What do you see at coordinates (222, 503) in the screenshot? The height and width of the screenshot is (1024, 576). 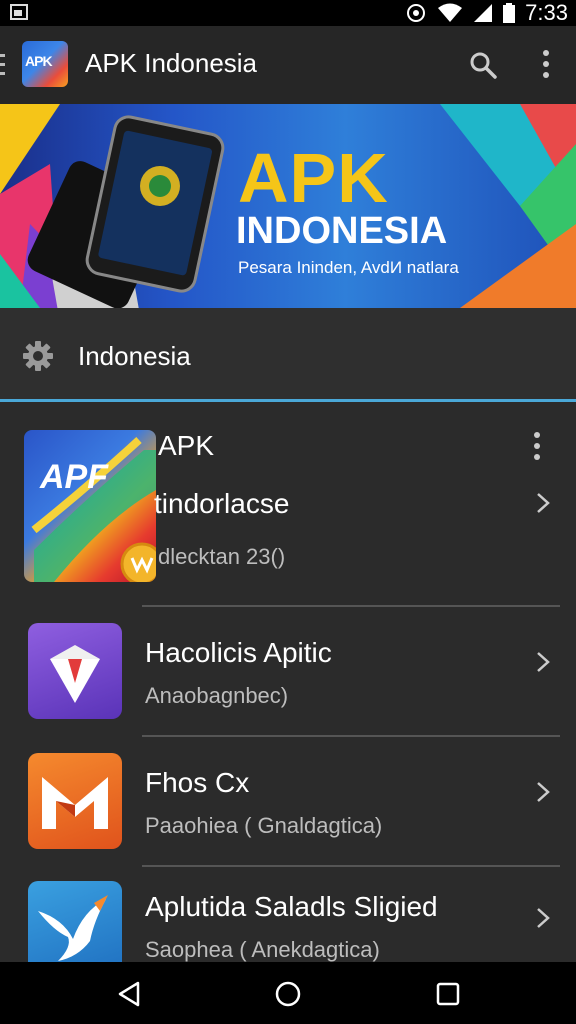 I see `featured-title-line2: tindorlacse` at bounding box center [222, 503].